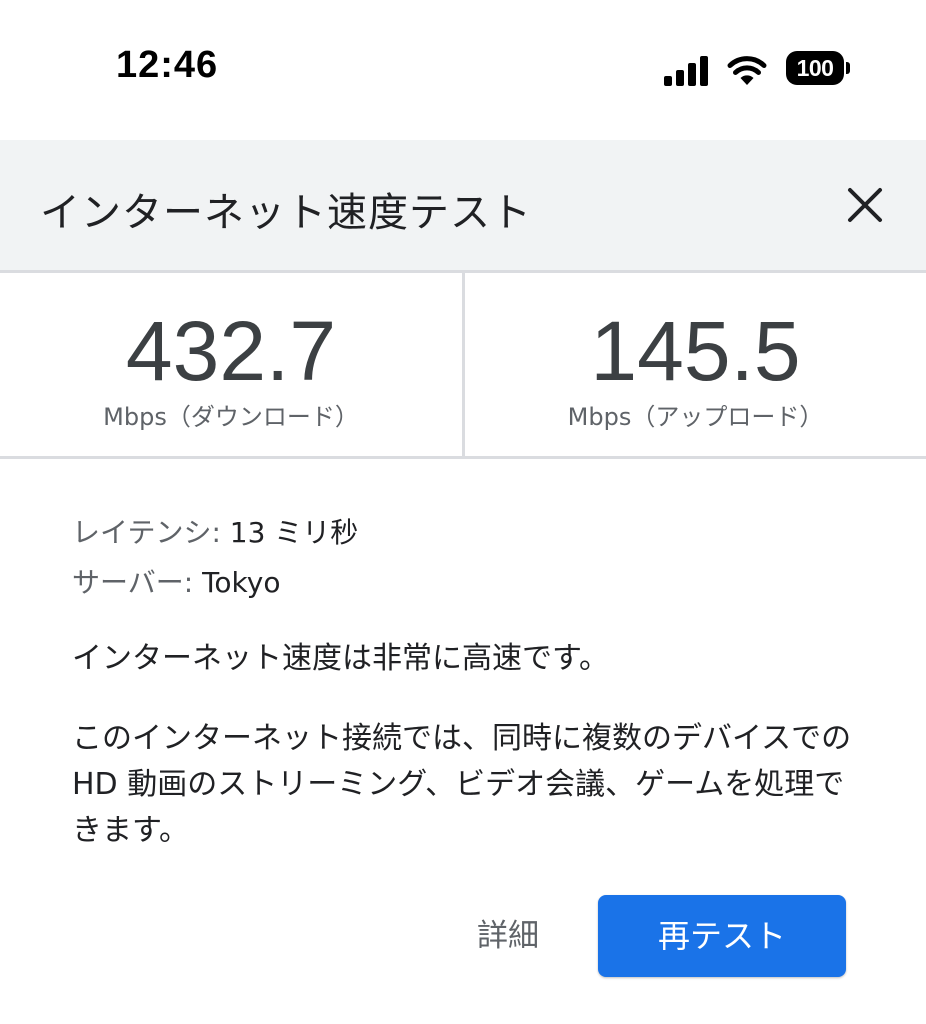 The width and height of the screenshot is (926, 1024). I want to click on connection-details: レイテンシ: 13 ミリ秒 サーバー: Tokyo, so click(462, 558).